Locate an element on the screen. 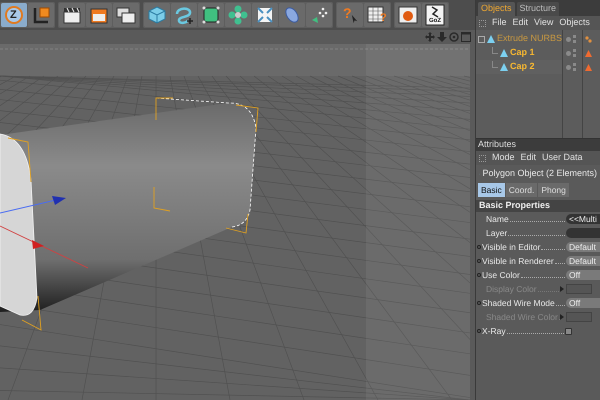 The image size is (600, 400). particles-button is located at coordinates (319, 15).